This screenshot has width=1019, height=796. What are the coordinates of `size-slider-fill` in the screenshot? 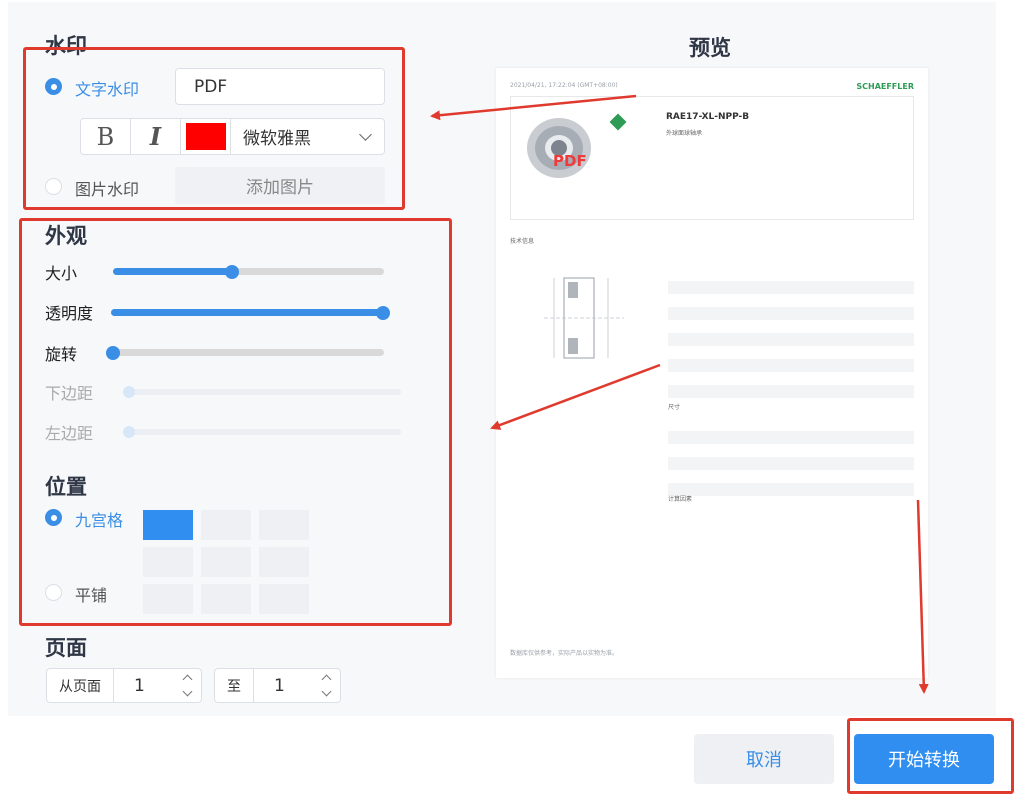 It's located at (173, 271).